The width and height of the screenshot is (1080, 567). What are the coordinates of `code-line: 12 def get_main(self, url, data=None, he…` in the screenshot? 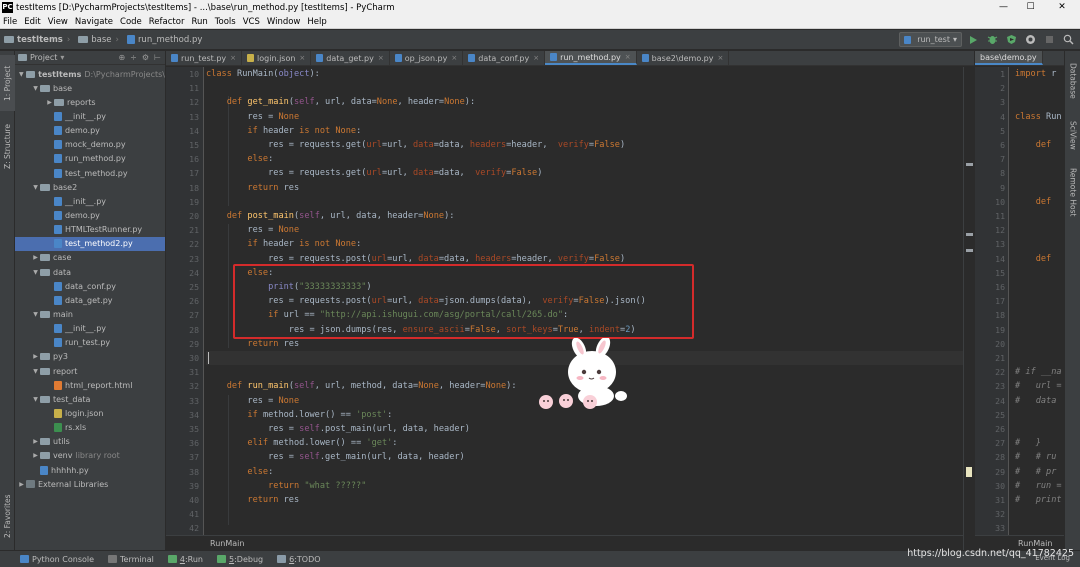 It's located at (576, 102).